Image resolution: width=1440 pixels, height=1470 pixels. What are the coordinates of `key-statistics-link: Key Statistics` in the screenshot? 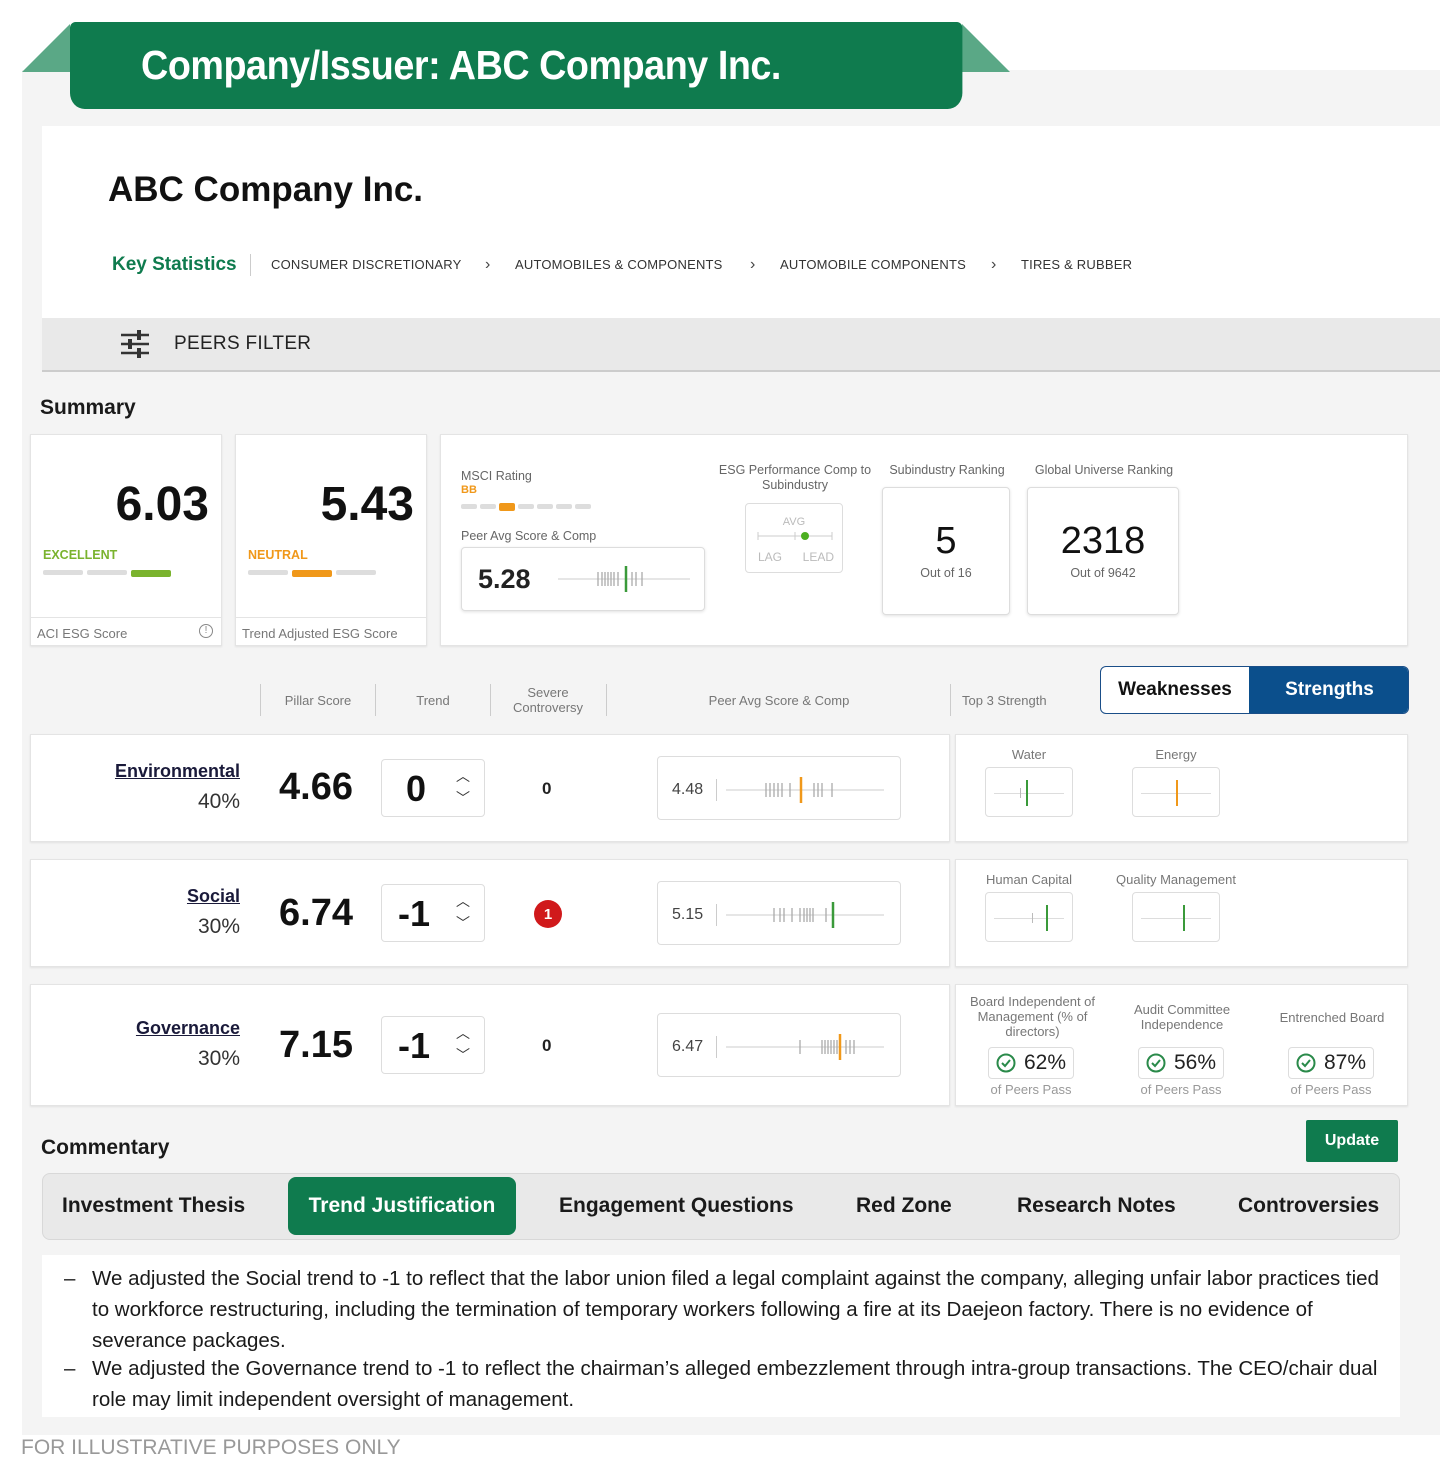 It's located at (174, 265).